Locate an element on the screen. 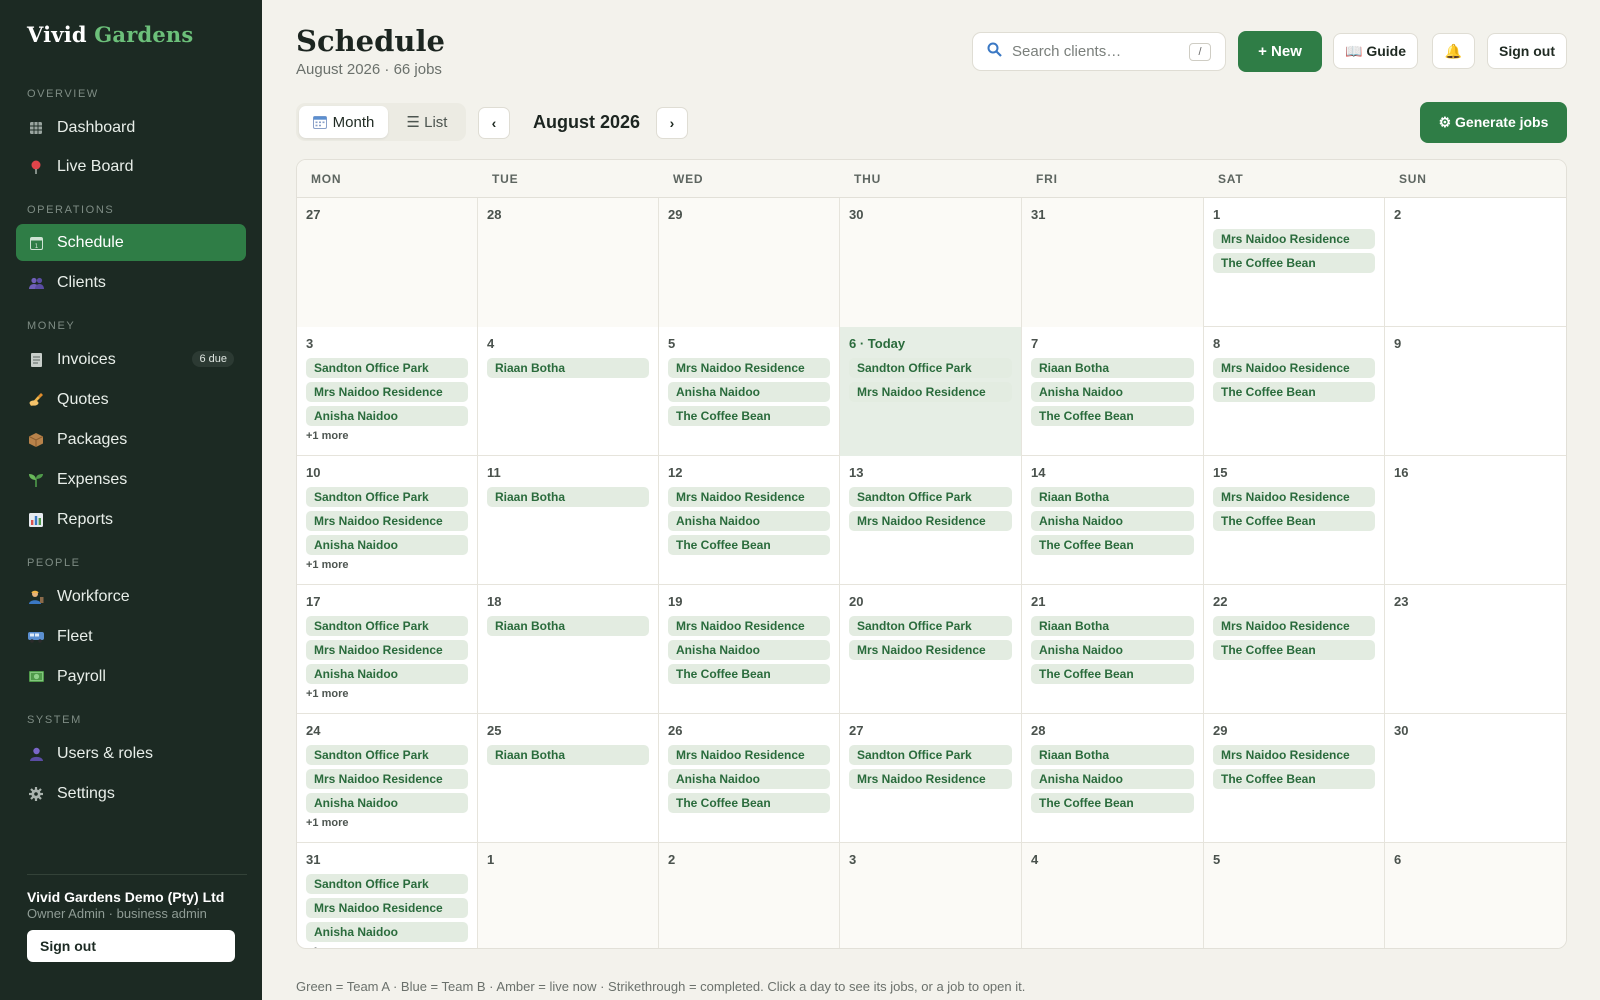 The width and height of the screenshot is (1600, 1000). next-month-button: › is located at coordinates (672, 123).